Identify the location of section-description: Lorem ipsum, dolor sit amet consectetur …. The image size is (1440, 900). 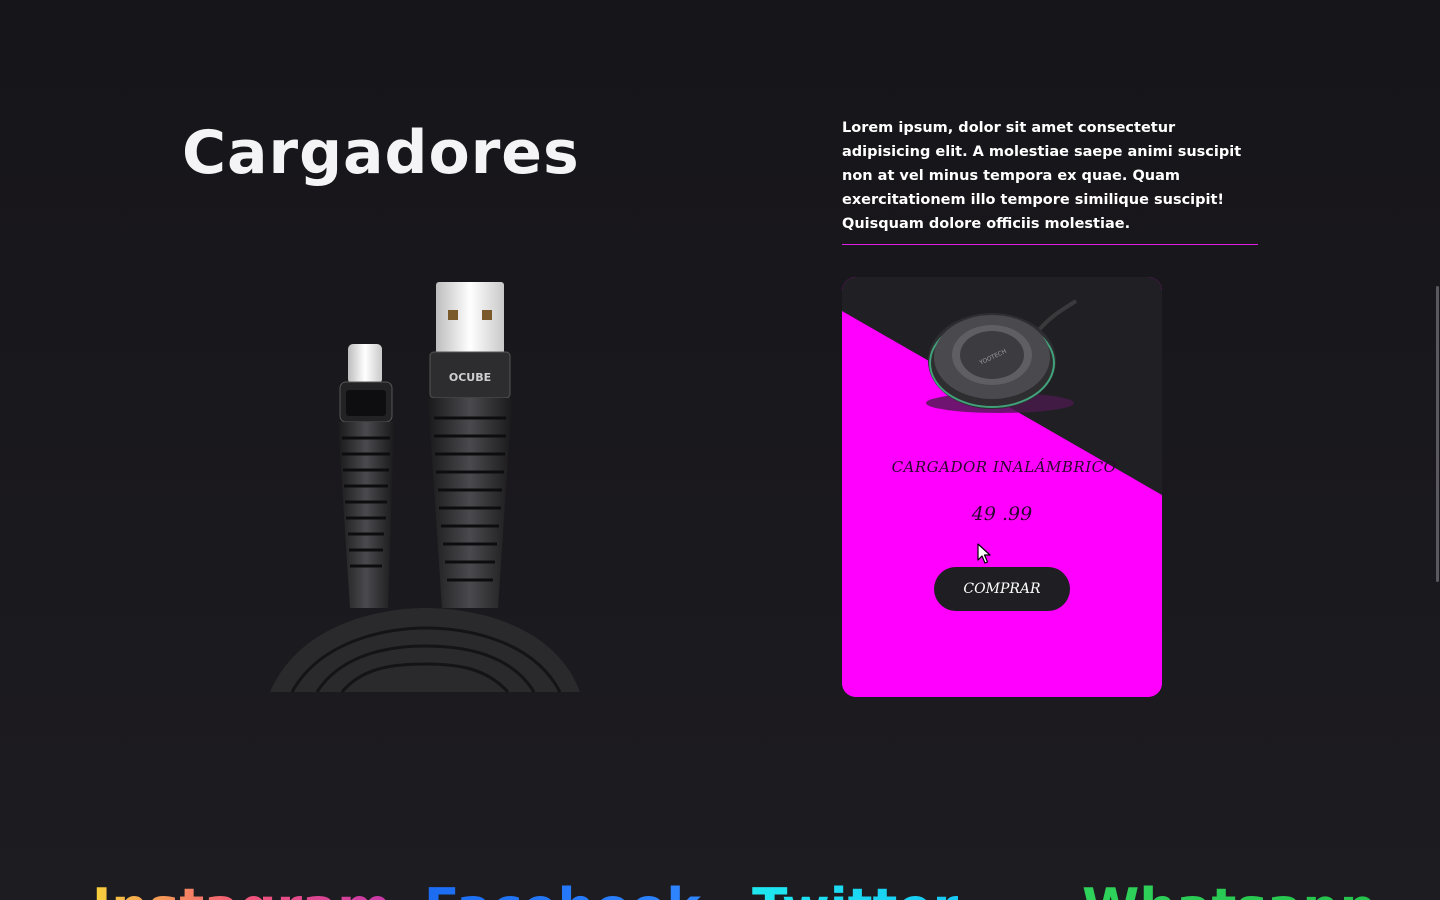
(1050, 180).